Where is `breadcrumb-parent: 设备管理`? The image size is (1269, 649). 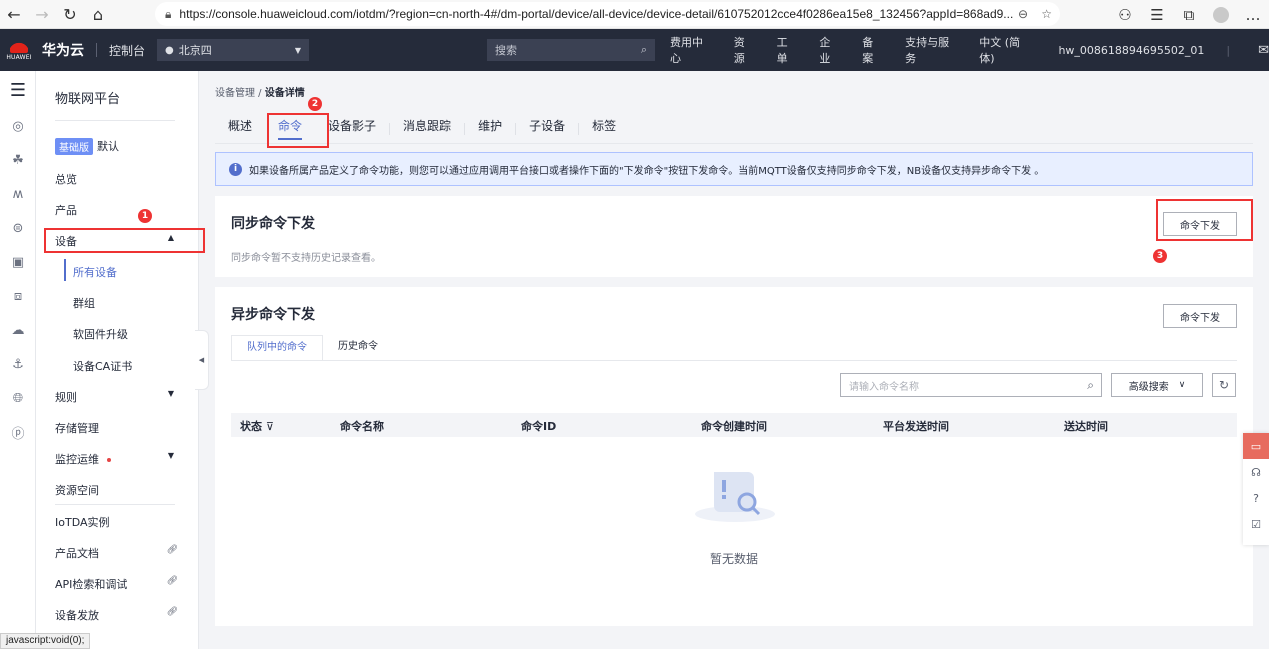
breadcrumb-parent: 设备管理 is located at coordinates (235, 93).